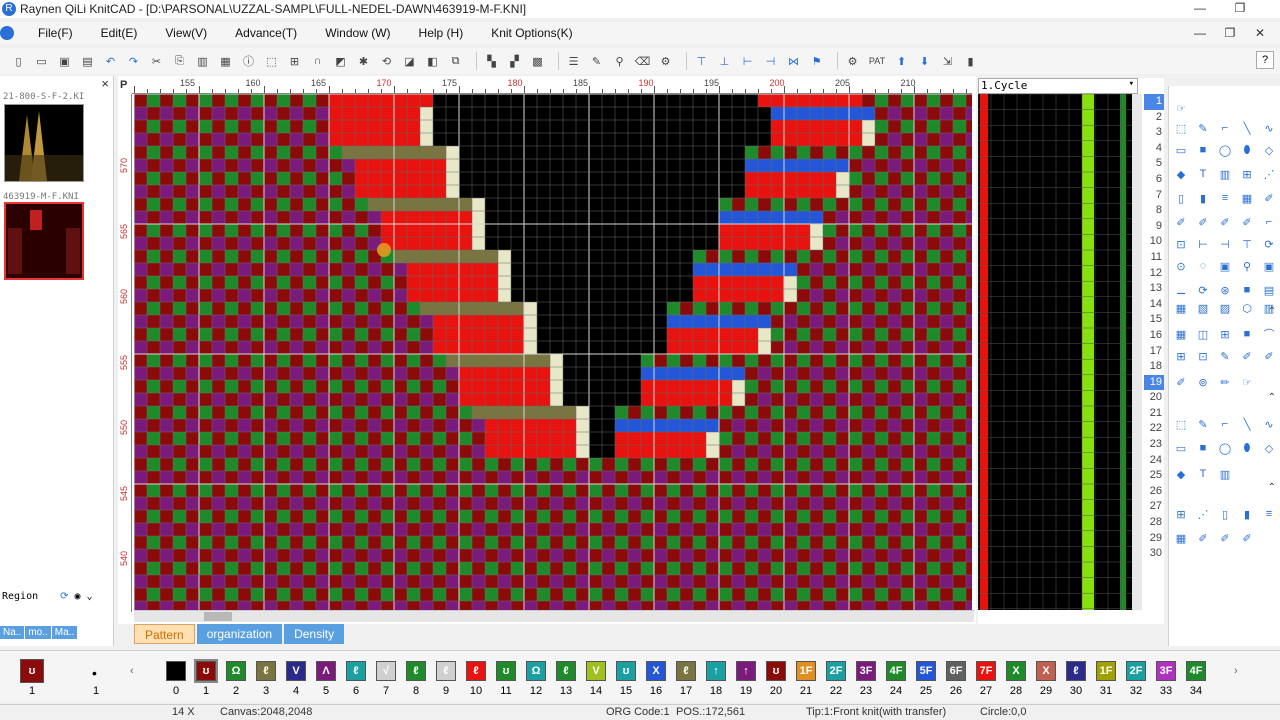 This screenshot has height=720, width=1280. I want to click on draw-tool-icon: ▧, so click(1203, 308).